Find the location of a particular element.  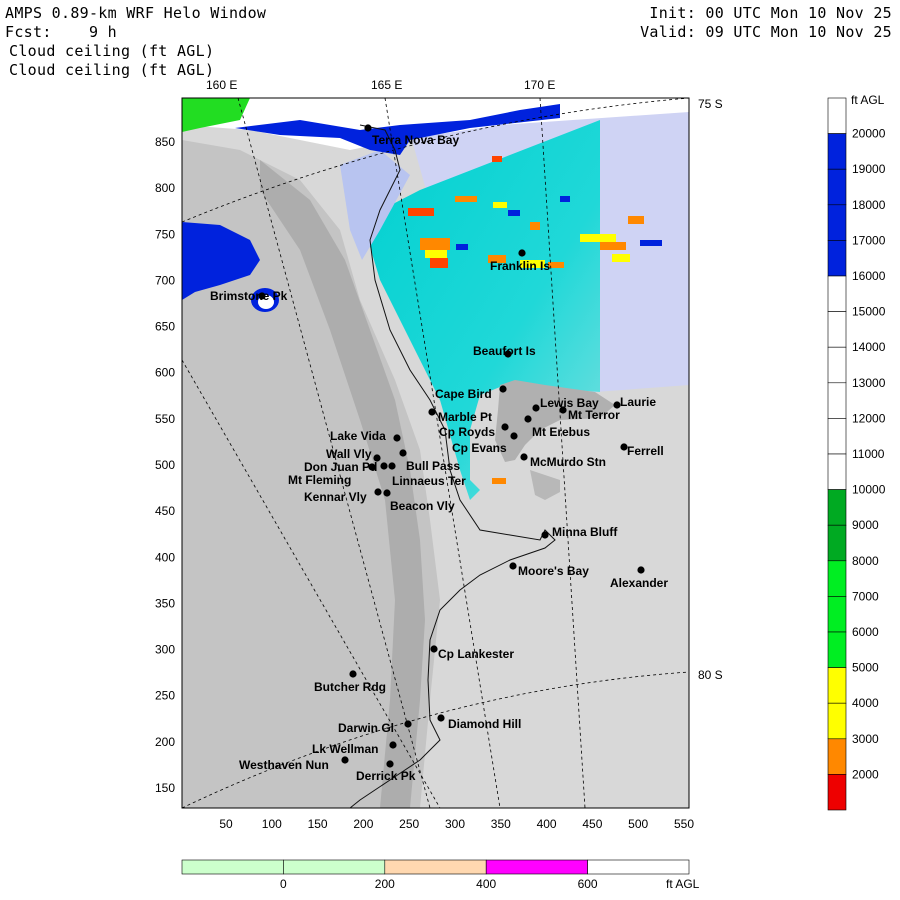

x-tick-400: 400 is located at coordinates (547, 824).